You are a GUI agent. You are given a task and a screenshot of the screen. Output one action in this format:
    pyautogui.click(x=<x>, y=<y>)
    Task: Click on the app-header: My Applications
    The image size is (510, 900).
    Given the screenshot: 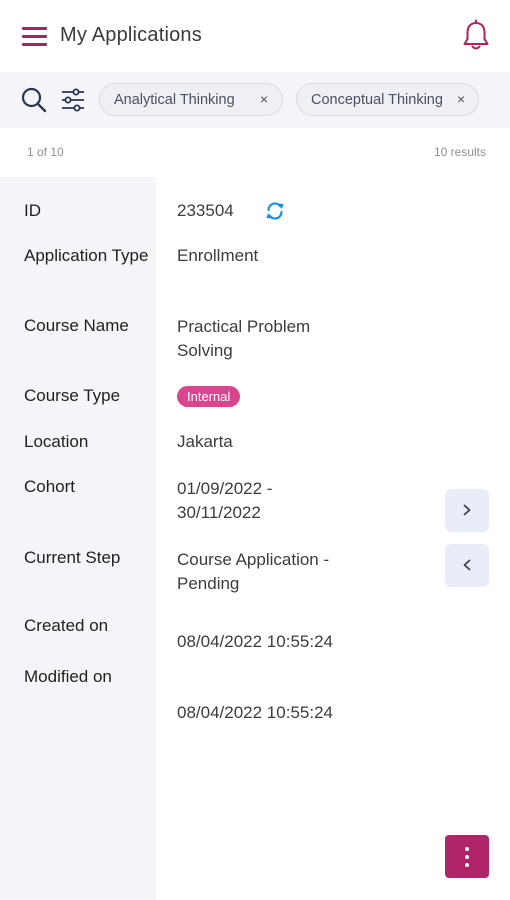 What is the action you would take?
    pyautogui.click(x=255, y=36)
    